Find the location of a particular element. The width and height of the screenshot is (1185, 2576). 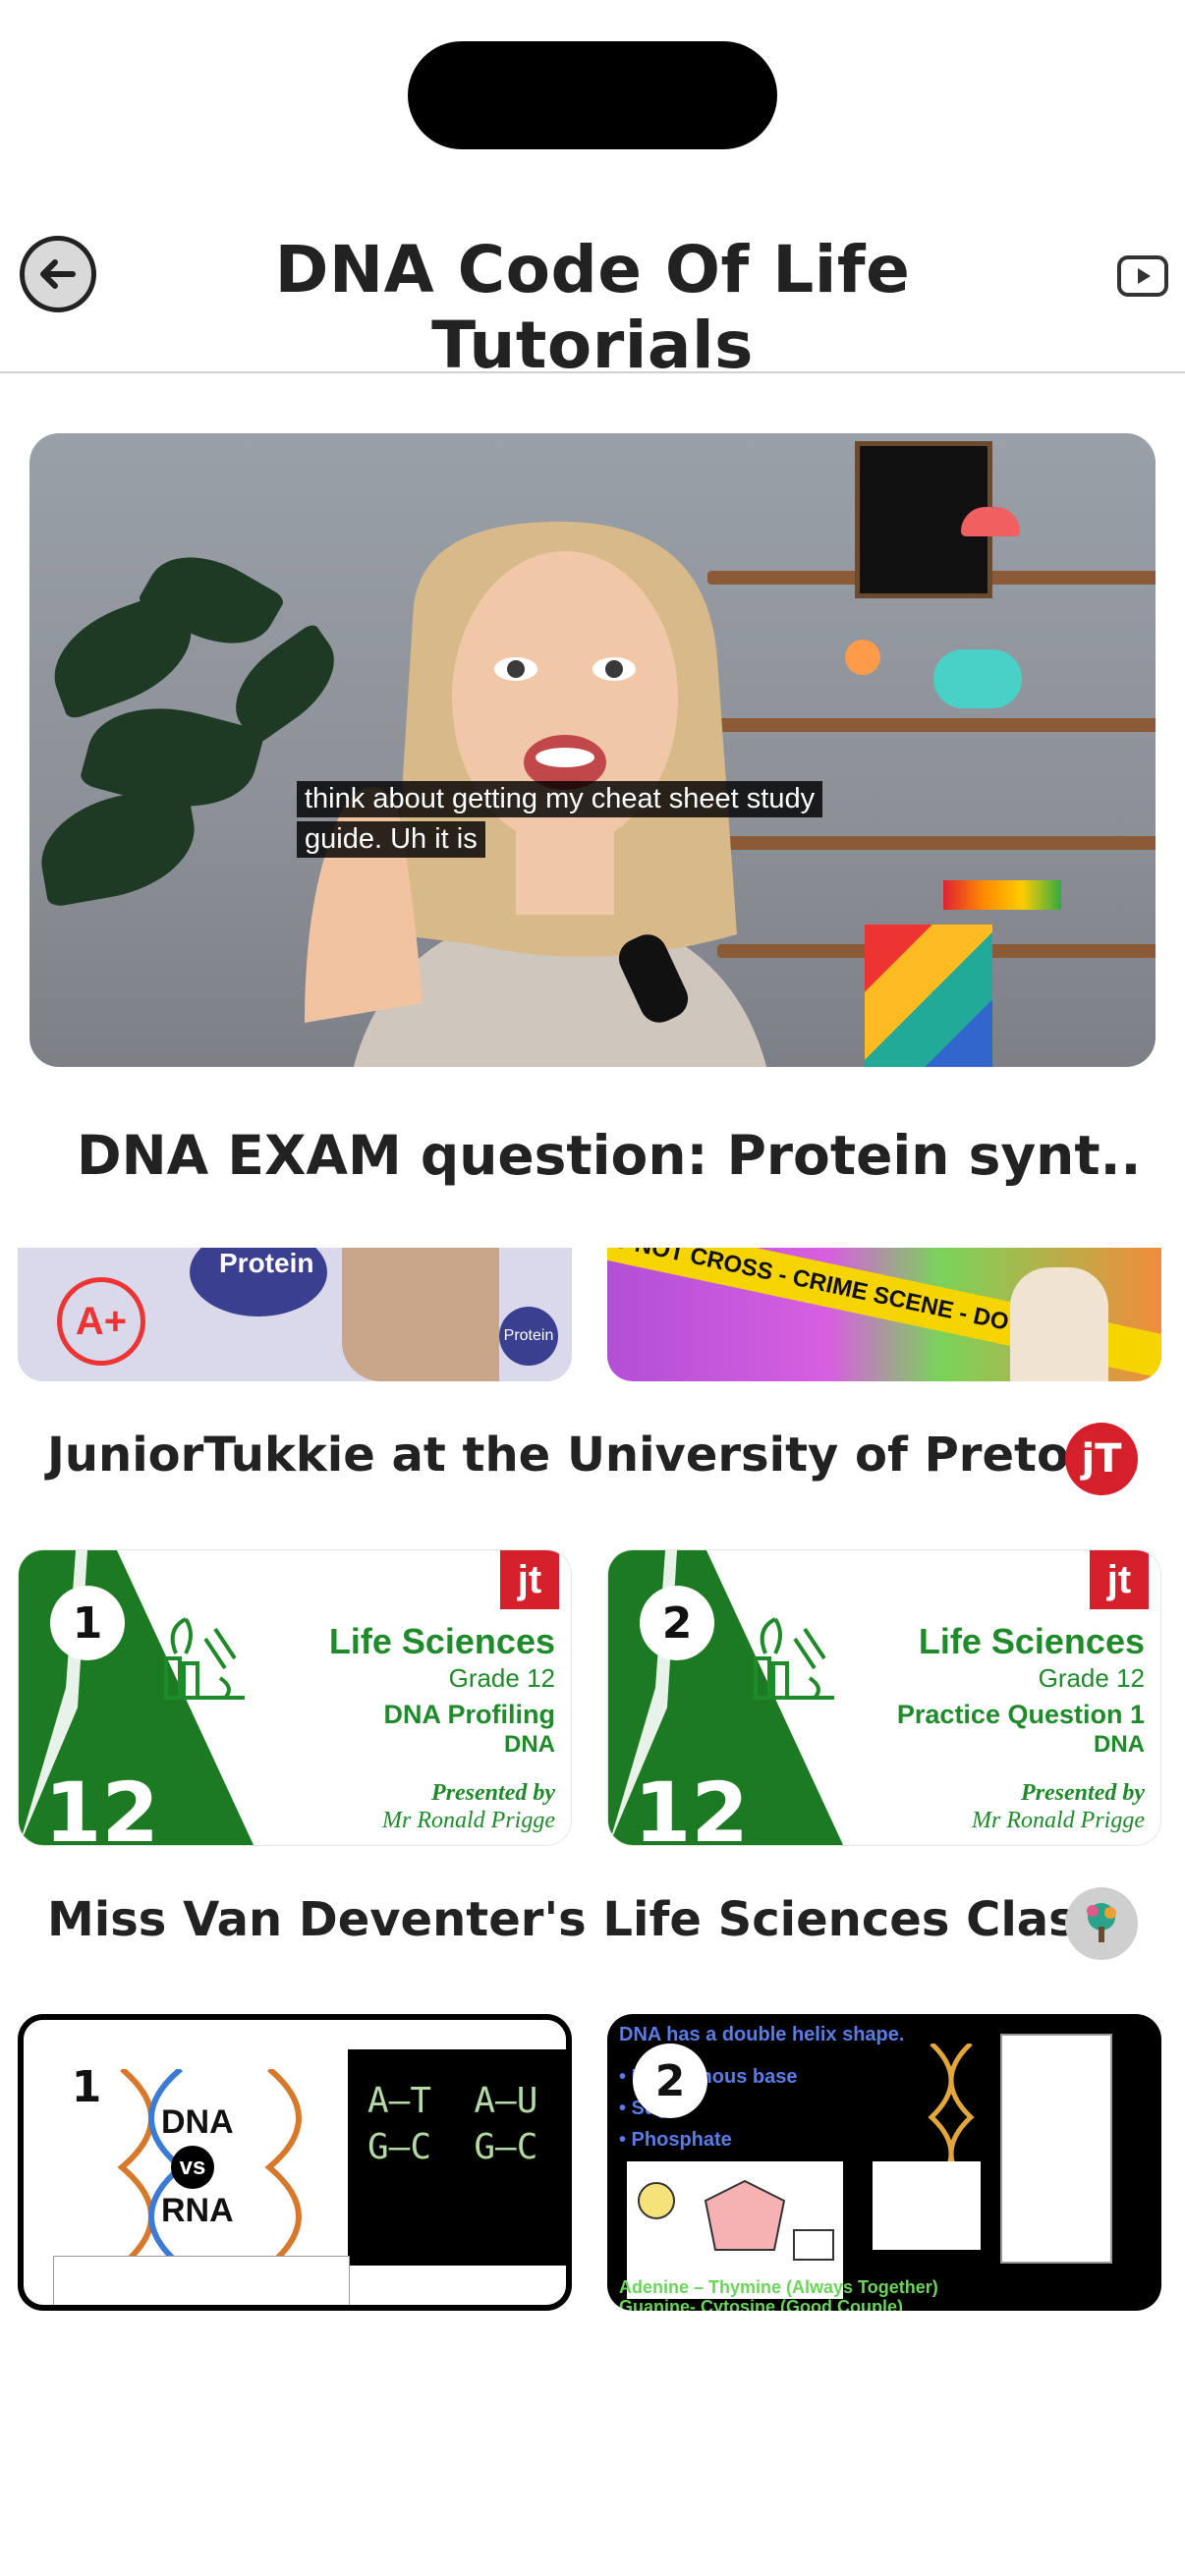

label-rna: RNA is located at coordinates (198, 2210).